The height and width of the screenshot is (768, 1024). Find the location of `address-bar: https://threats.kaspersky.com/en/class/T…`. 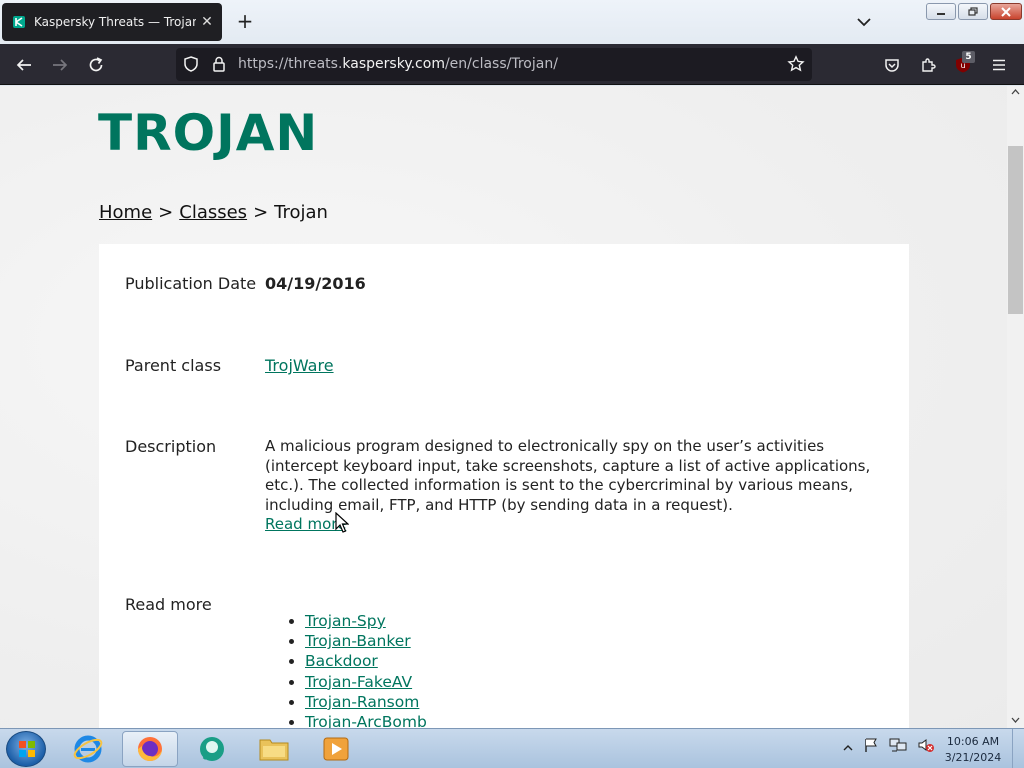

address-bar: https://threats.kaspersky.com/en/class/T… is located at coordinates (494, 64).